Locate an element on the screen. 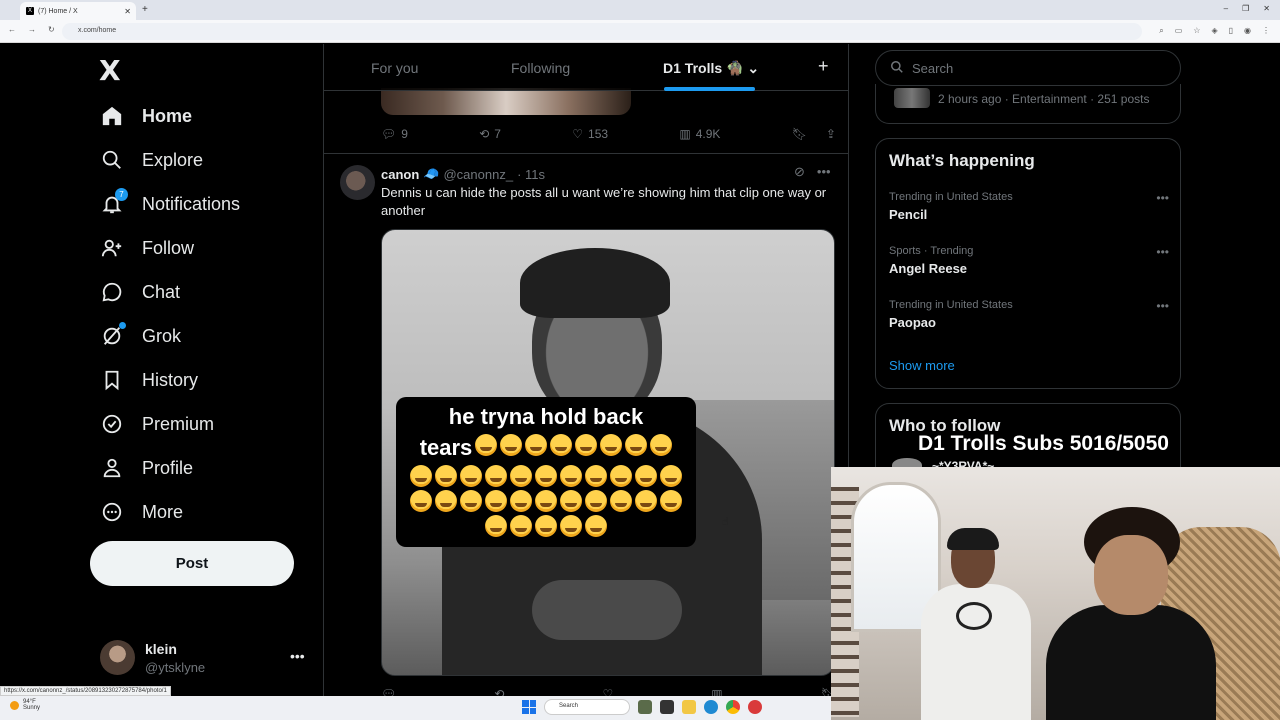 The height and width of the screenshot is (720, 1280). nav-item-profile: Profile is located at coordinates (146, 468).